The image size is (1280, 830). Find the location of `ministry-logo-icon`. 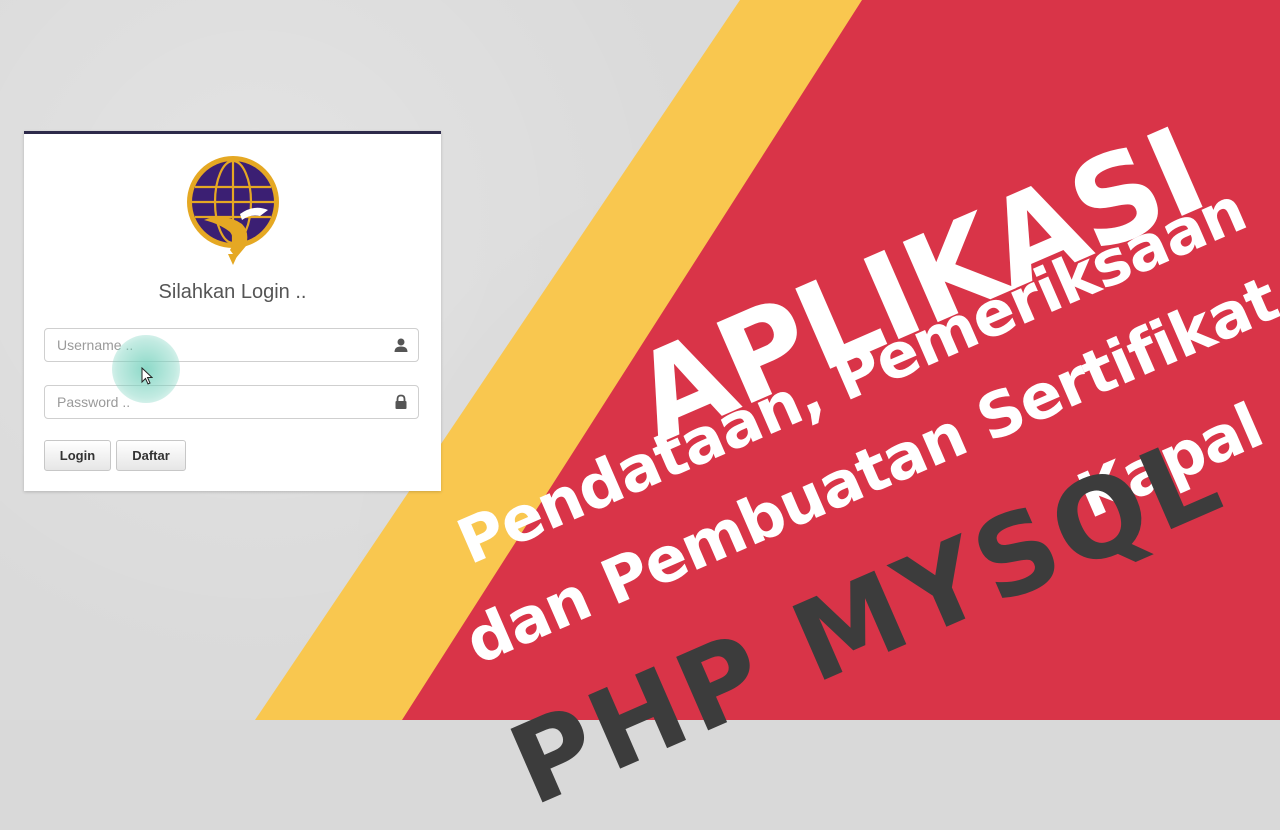

ministry-logo-icon is located at coordinates (233, 210).